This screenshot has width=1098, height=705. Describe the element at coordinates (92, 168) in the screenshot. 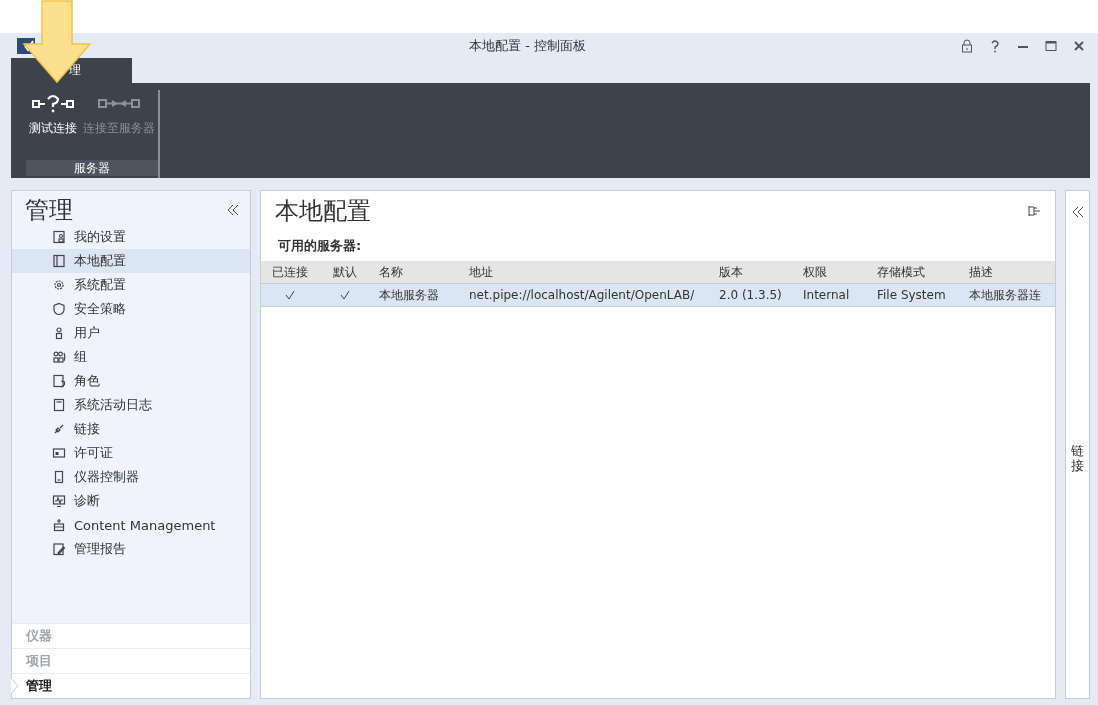

I see `group-label: 服务器` at that location.